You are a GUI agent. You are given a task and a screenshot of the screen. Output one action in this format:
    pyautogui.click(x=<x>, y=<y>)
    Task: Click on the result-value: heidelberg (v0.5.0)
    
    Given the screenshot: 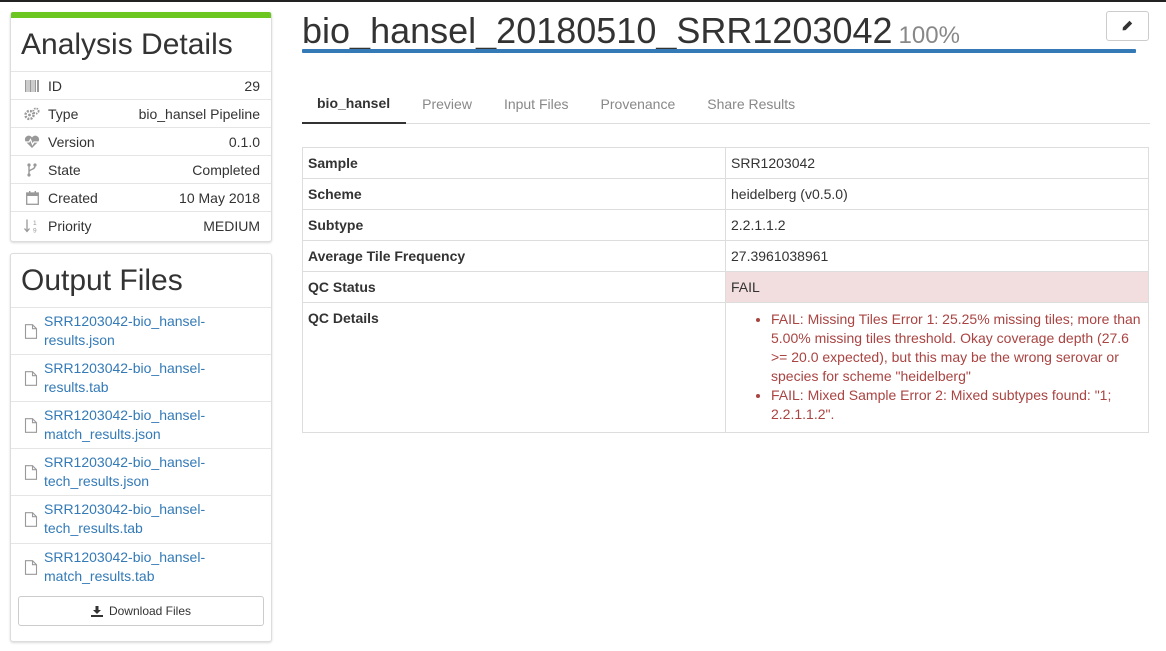 What is the action you would take?
    pyautogui.click(x=937, y=194)
    